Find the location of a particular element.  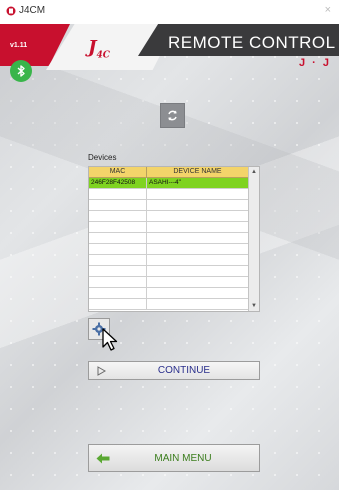

devices-label: Devices is located at coordinates (102, 157).